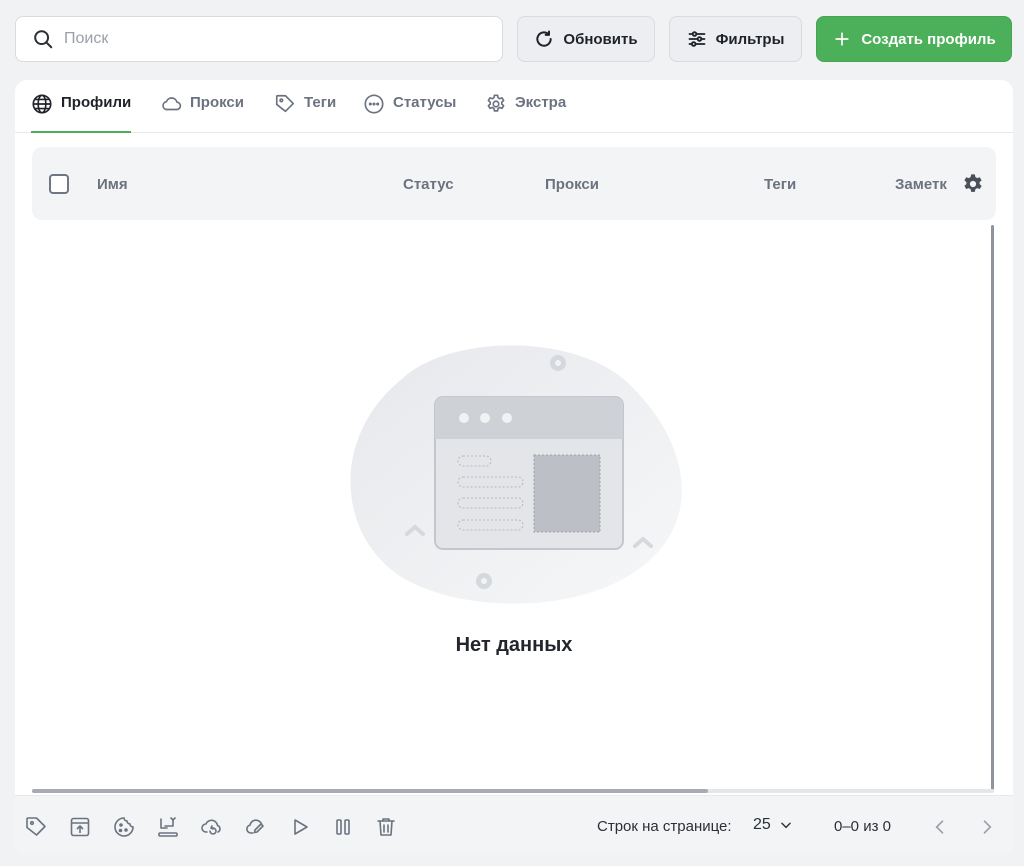 This screenshot has height=866, width=1024. Describe the element at coordinates (664, 826) in the screenshot. I see `rows-per-page-label: Строк на странице:` at that location.